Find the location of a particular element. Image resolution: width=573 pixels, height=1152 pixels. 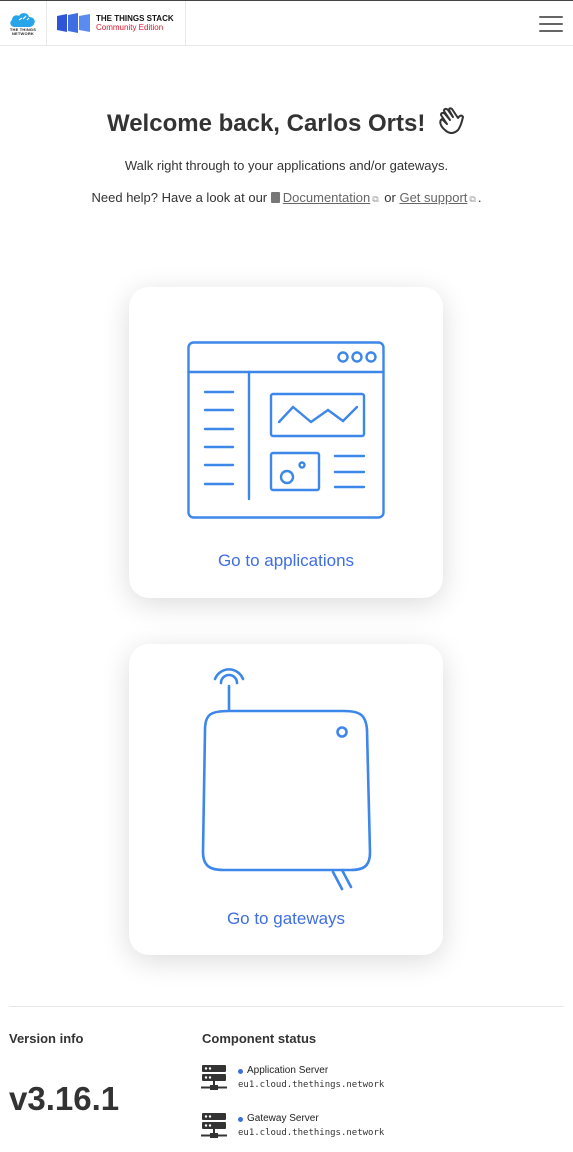

go-to-gateways-card: Go to gateways is located at coordinates (286, 799).